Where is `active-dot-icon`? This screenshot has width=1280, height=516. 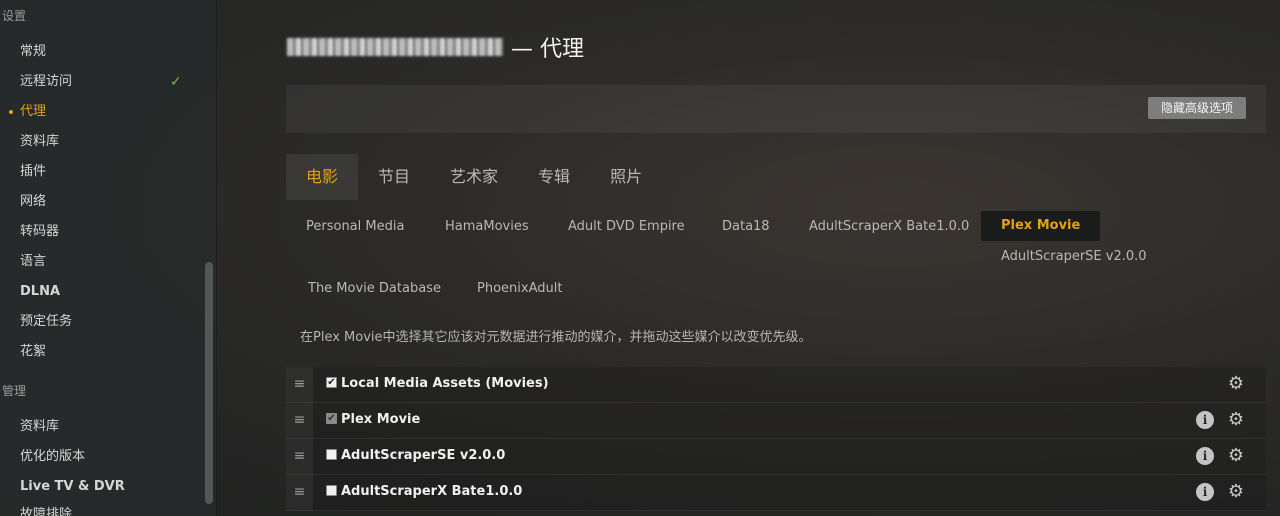 active-dot-icon is located at coordinates (11, 112).